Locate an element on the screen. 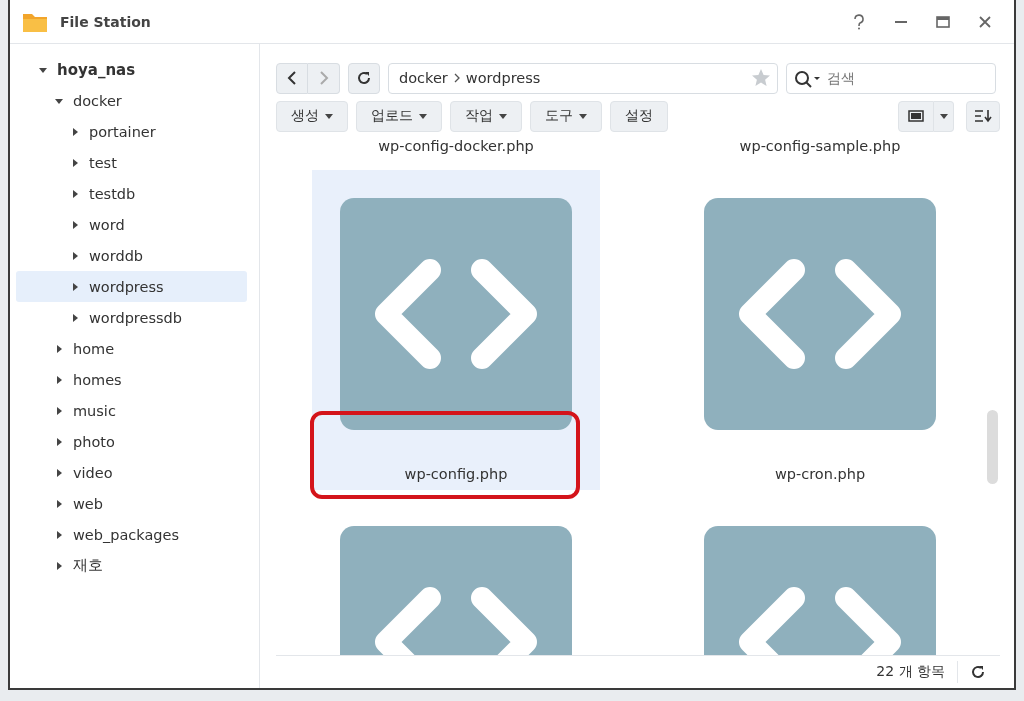 The height and width of the screenshot is (701, 1024). window-title: File Station is located at coordinates (105, 21).